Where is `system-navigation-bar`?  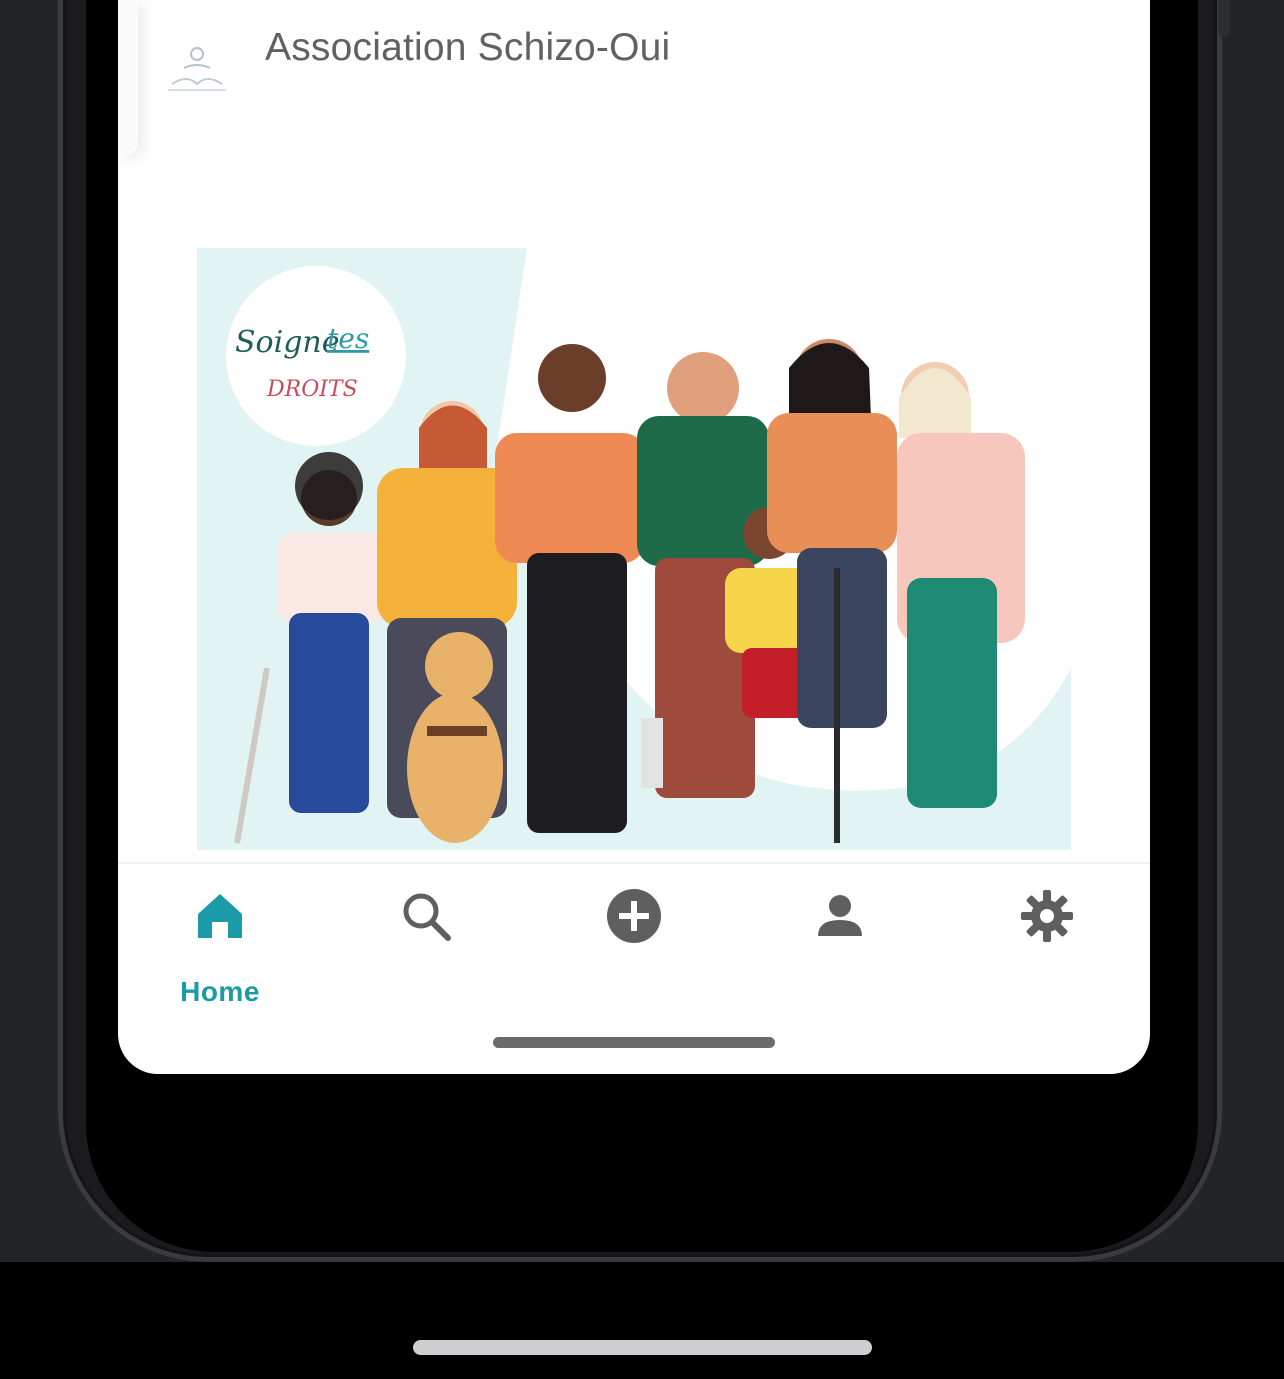
system-navigation-bar is located at coordinates (642, 1320).